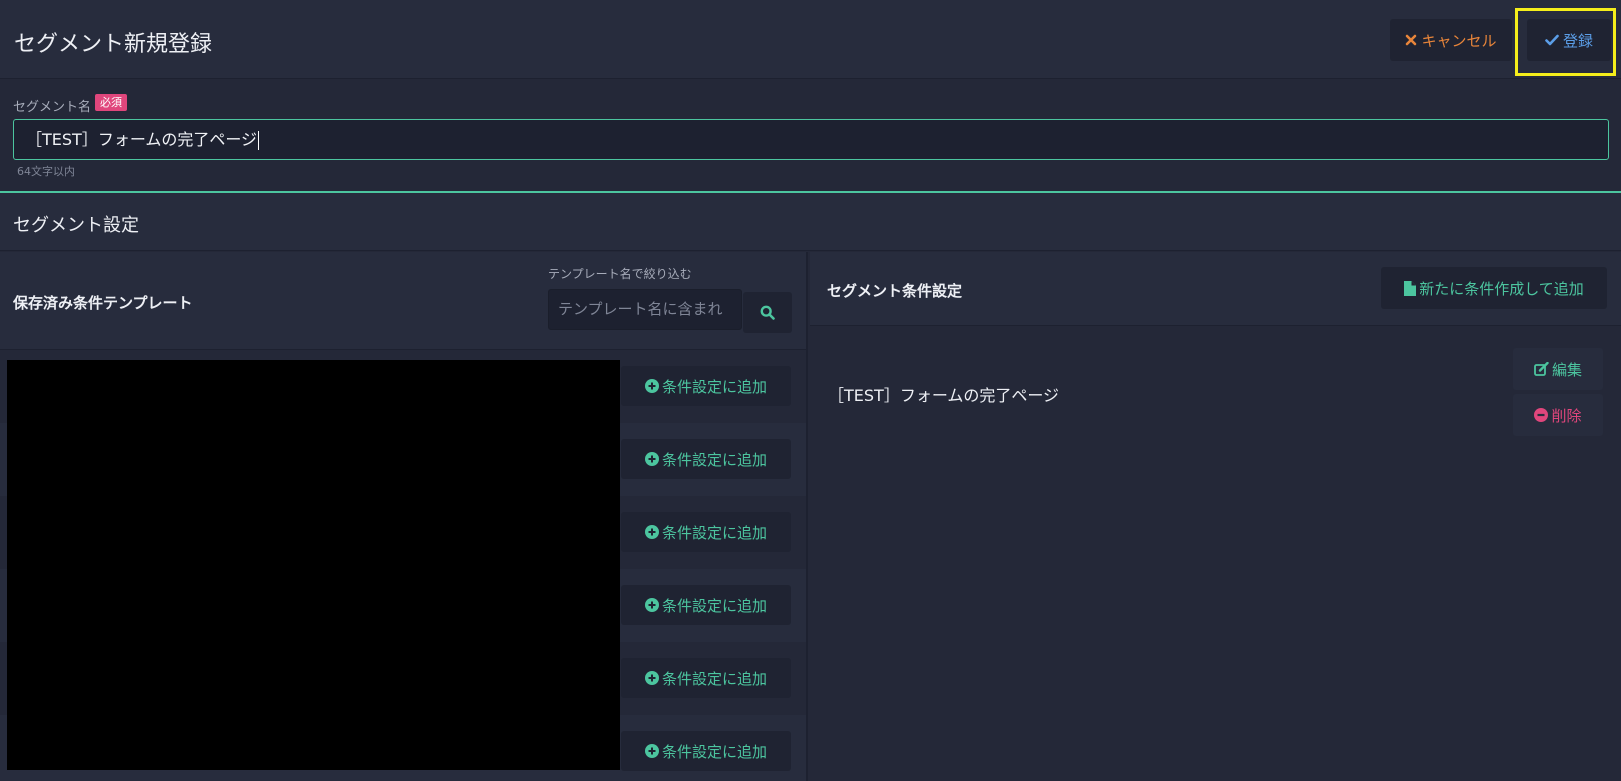 The width and height of the screenshot is (1621, 781). Describe the element at coordinates (111, 102) in the screenshot. I see `required-badge: 必須` at that location.